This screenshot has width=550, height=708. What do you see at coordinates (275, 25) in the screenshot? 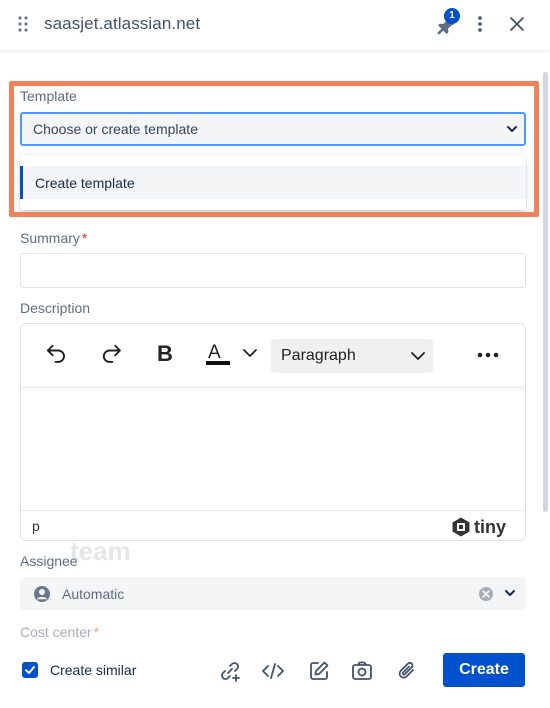
I see `dialog-header: saasjet.atlassian.net 1` at bounding box center [275, 25].